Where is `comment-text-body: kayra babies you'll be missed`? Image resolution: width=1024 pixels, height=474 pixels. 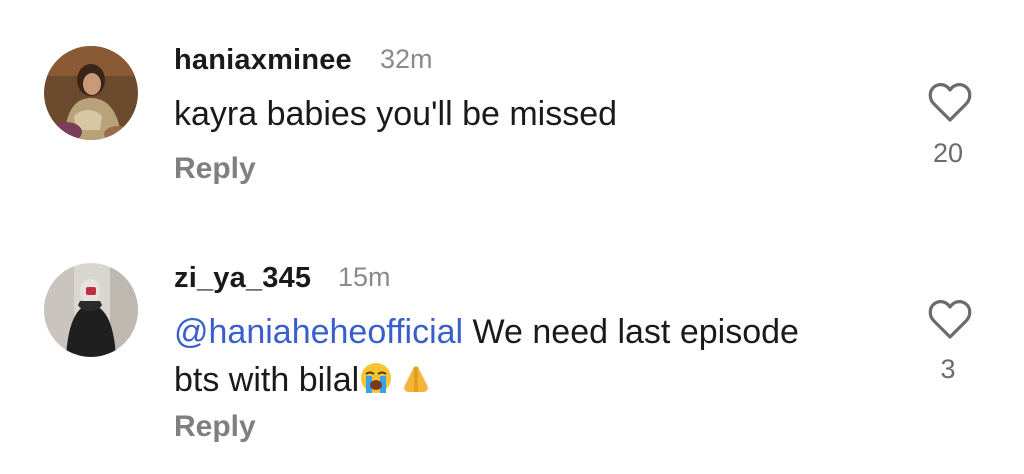
comment-text-body: kayra babies you'll be missed is located at coordinates (396, 114).